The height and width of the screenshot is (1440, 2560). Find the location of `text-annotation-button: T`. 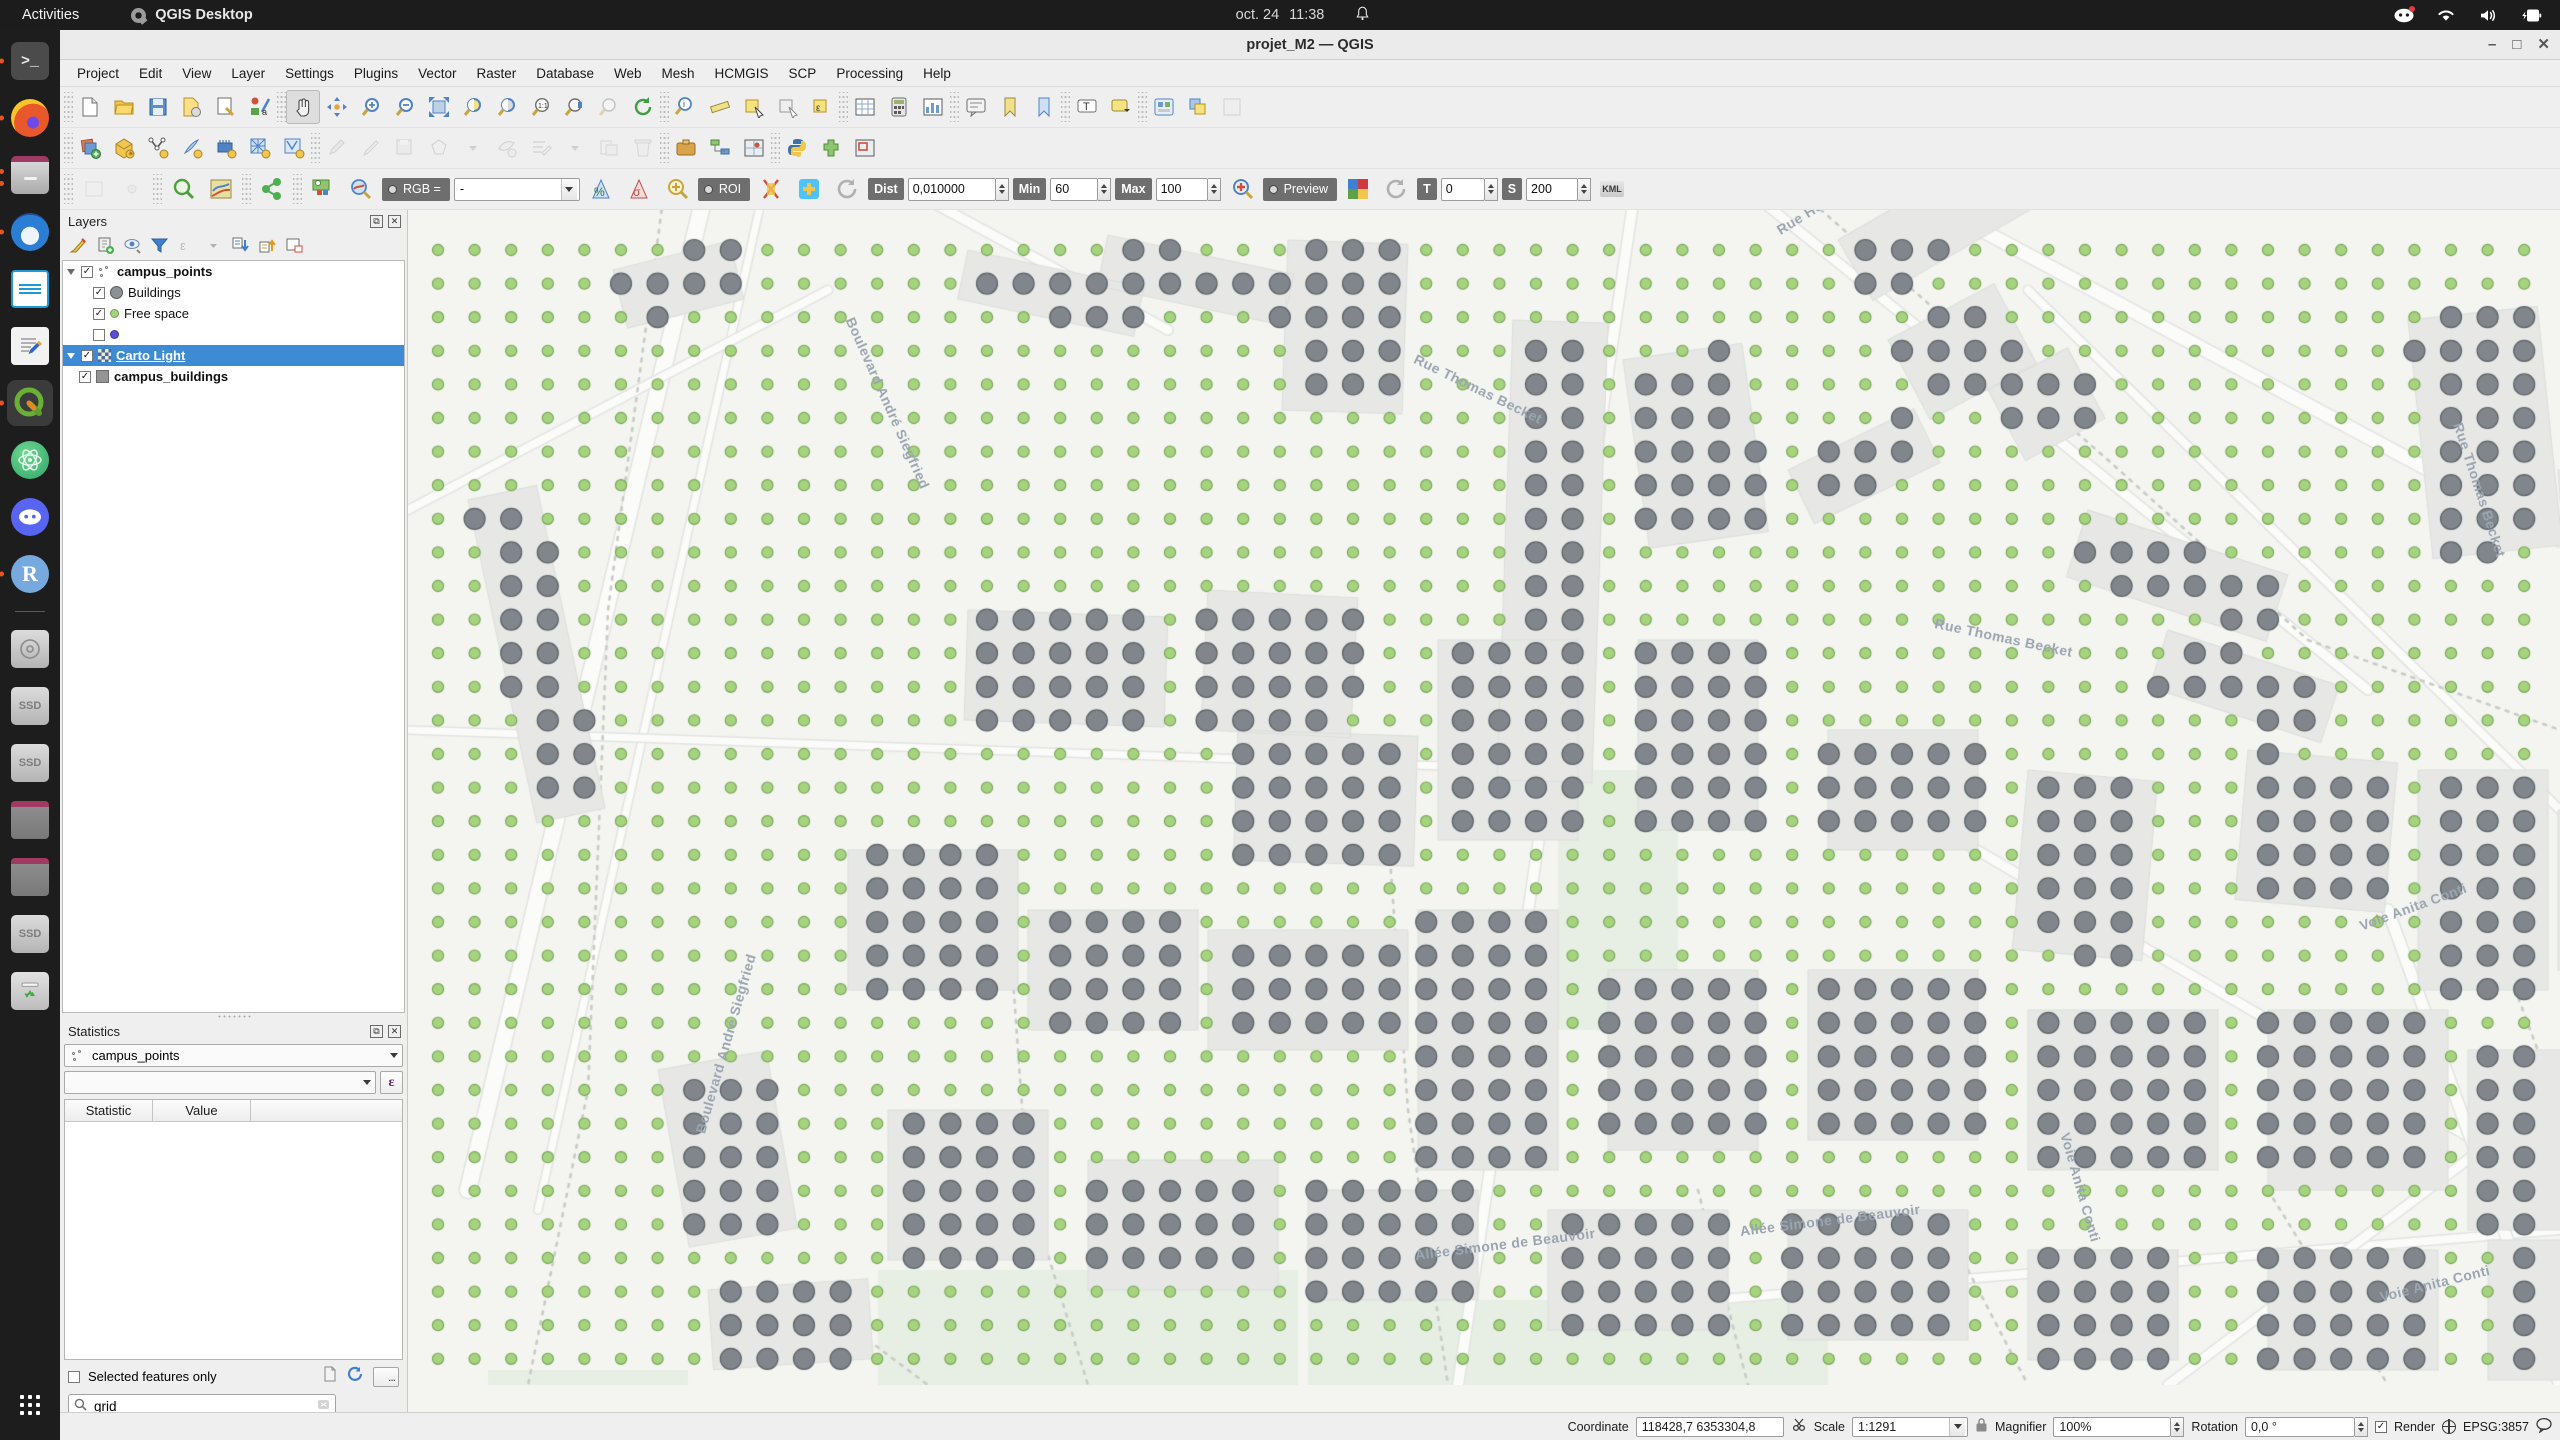

text-annotation-button: T is located at coordinates (1087, 107).